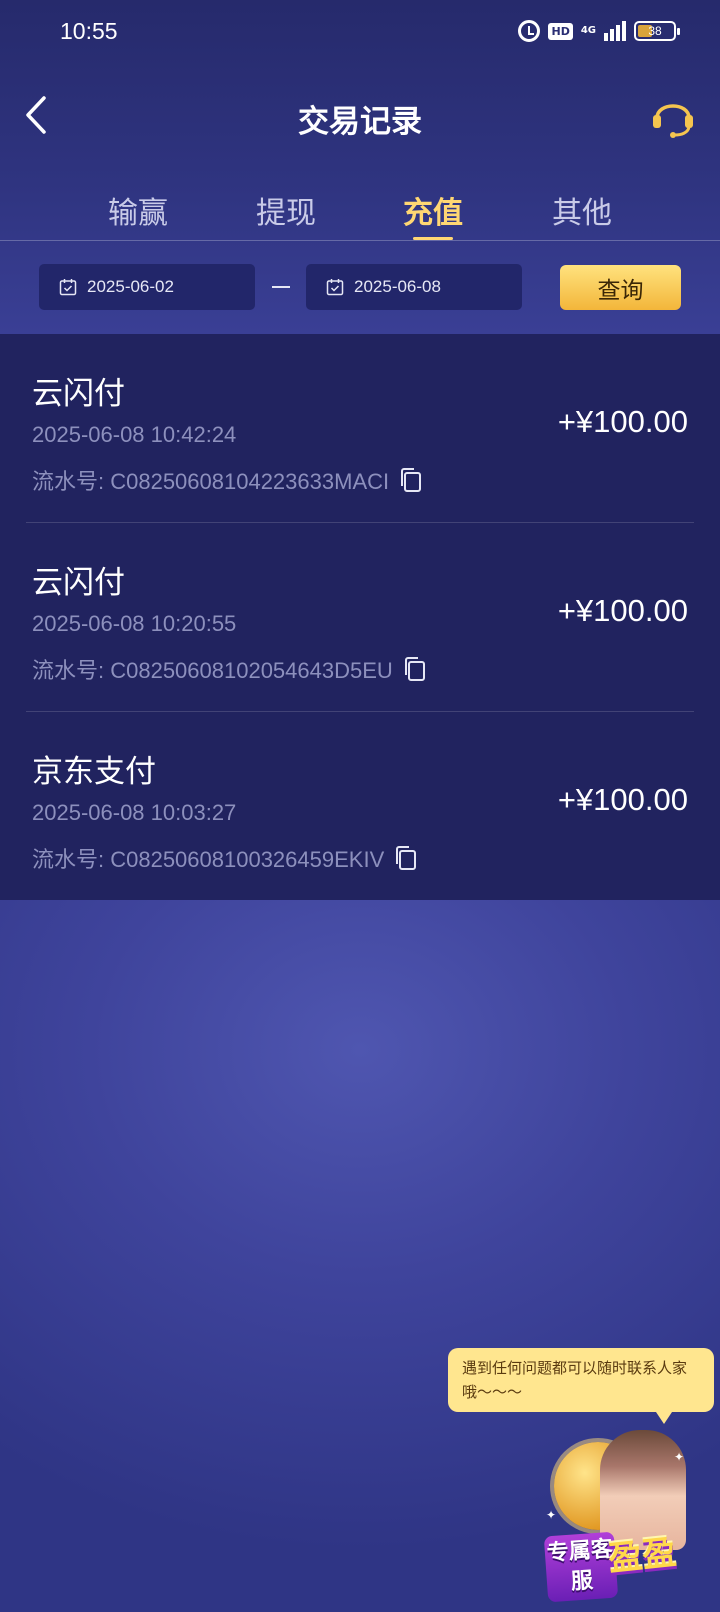 This screenshot has width=720, height=1612. Describe the element at coordinates (134, 812) in the screenshot. I see `transaction-time: 2025-06-08 10:03:27` at that location.